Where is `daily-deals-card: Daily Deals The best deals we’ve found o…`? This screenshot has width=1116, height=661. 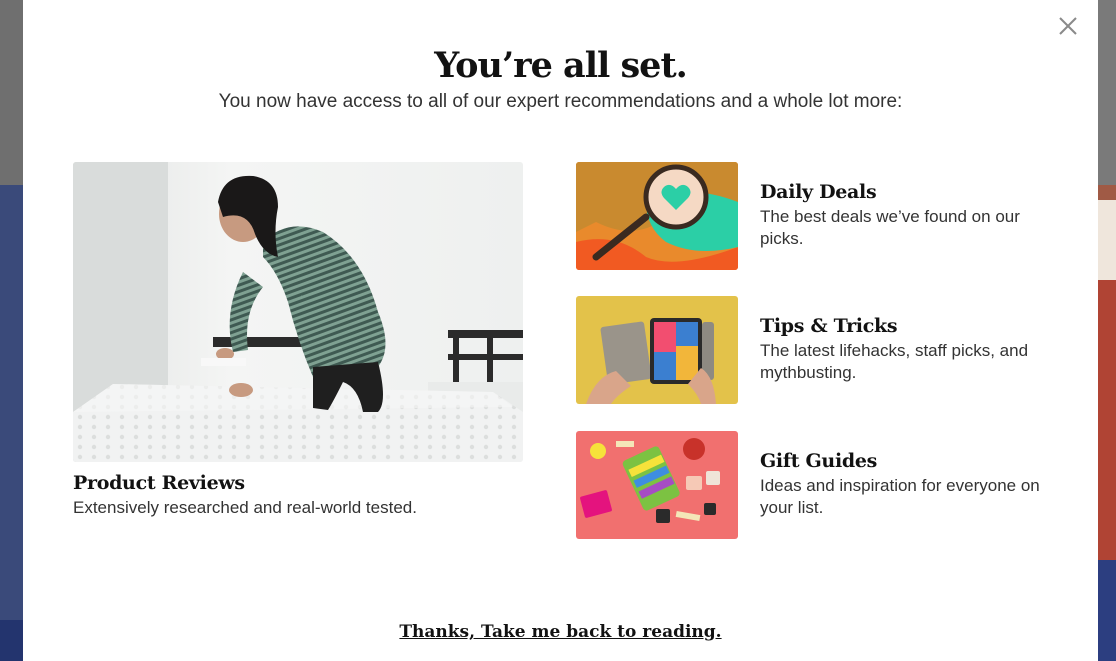 daily-deals-card: Daily Deals The best deals we’ve found o… is located at coordinates (826, 217).